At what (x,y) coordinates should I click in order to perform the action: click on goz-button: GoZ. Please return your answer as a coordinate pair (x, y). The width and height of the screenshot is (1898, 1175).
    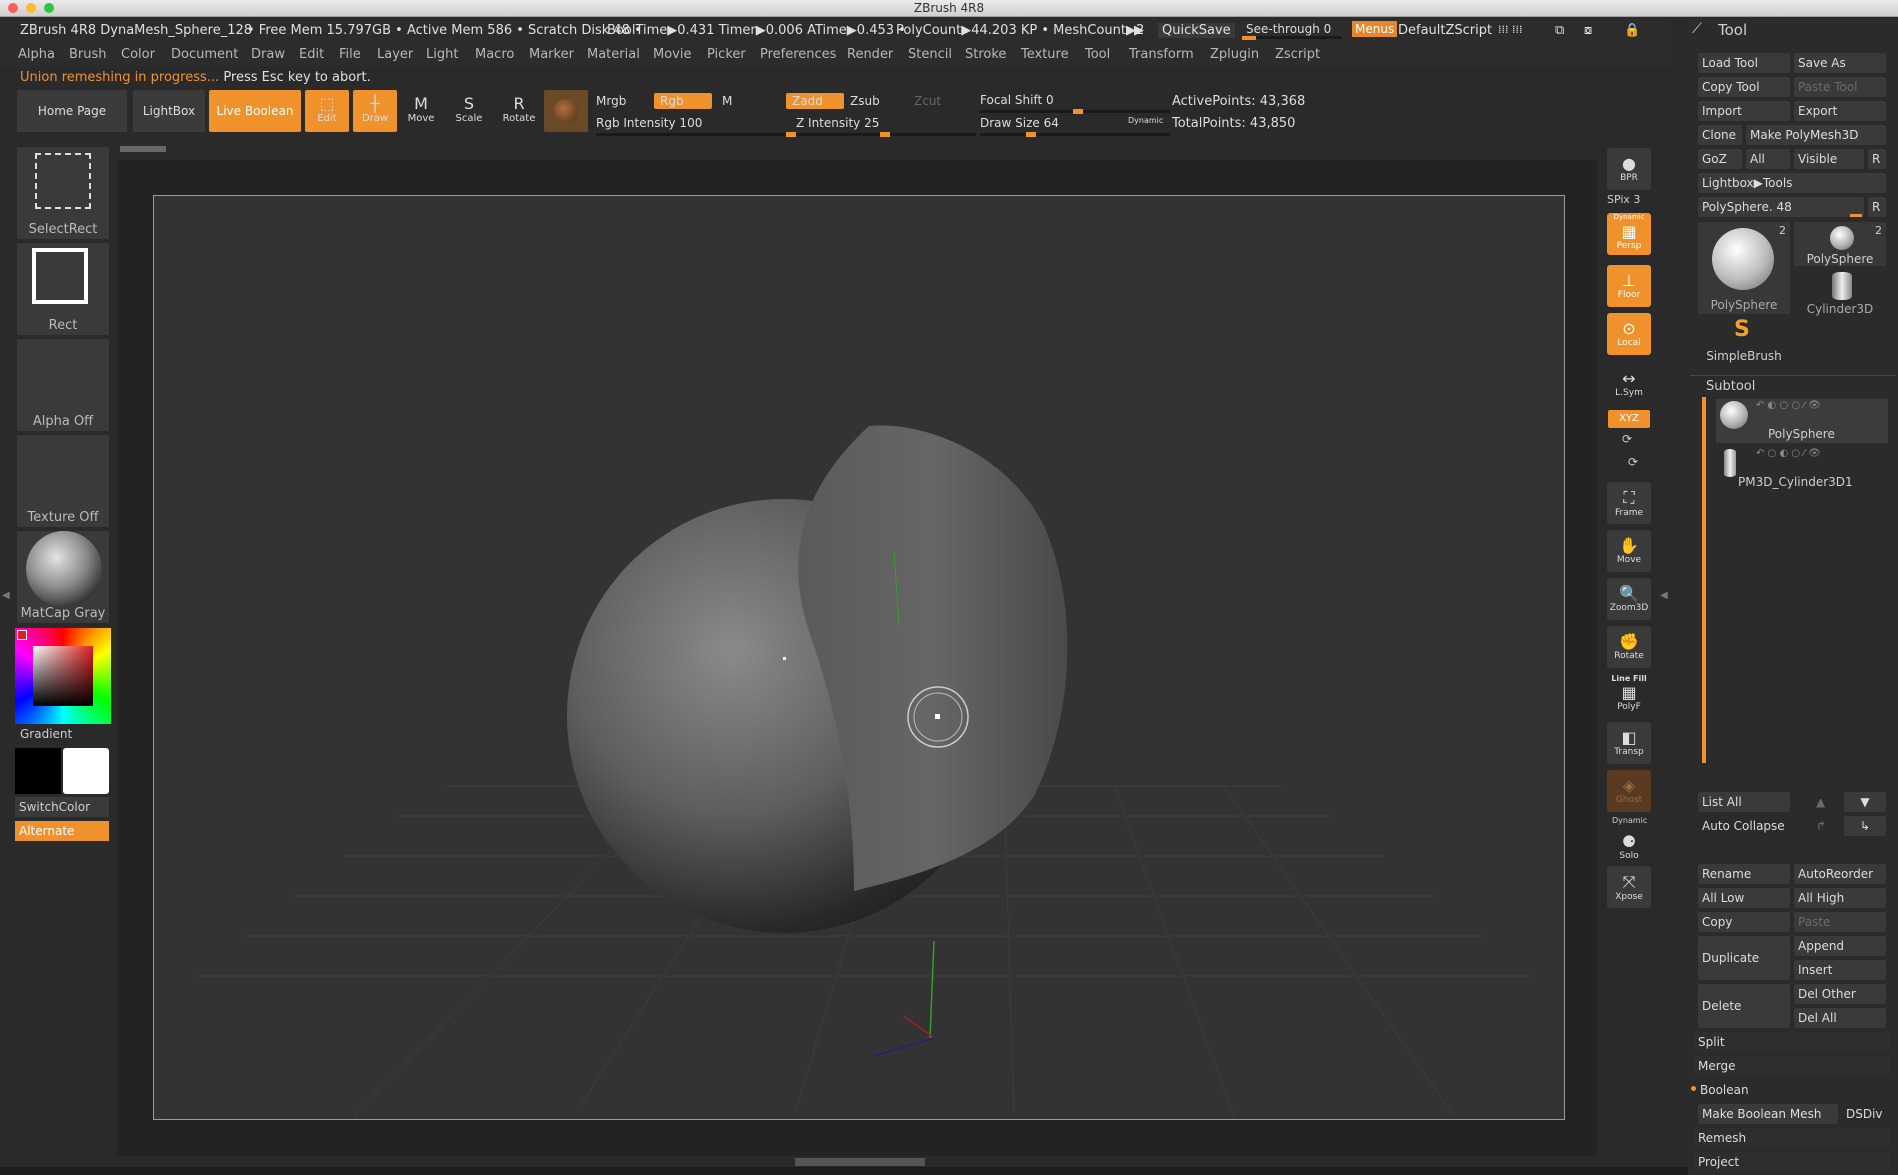
    Looking at the image, I should click on (1720, 159).